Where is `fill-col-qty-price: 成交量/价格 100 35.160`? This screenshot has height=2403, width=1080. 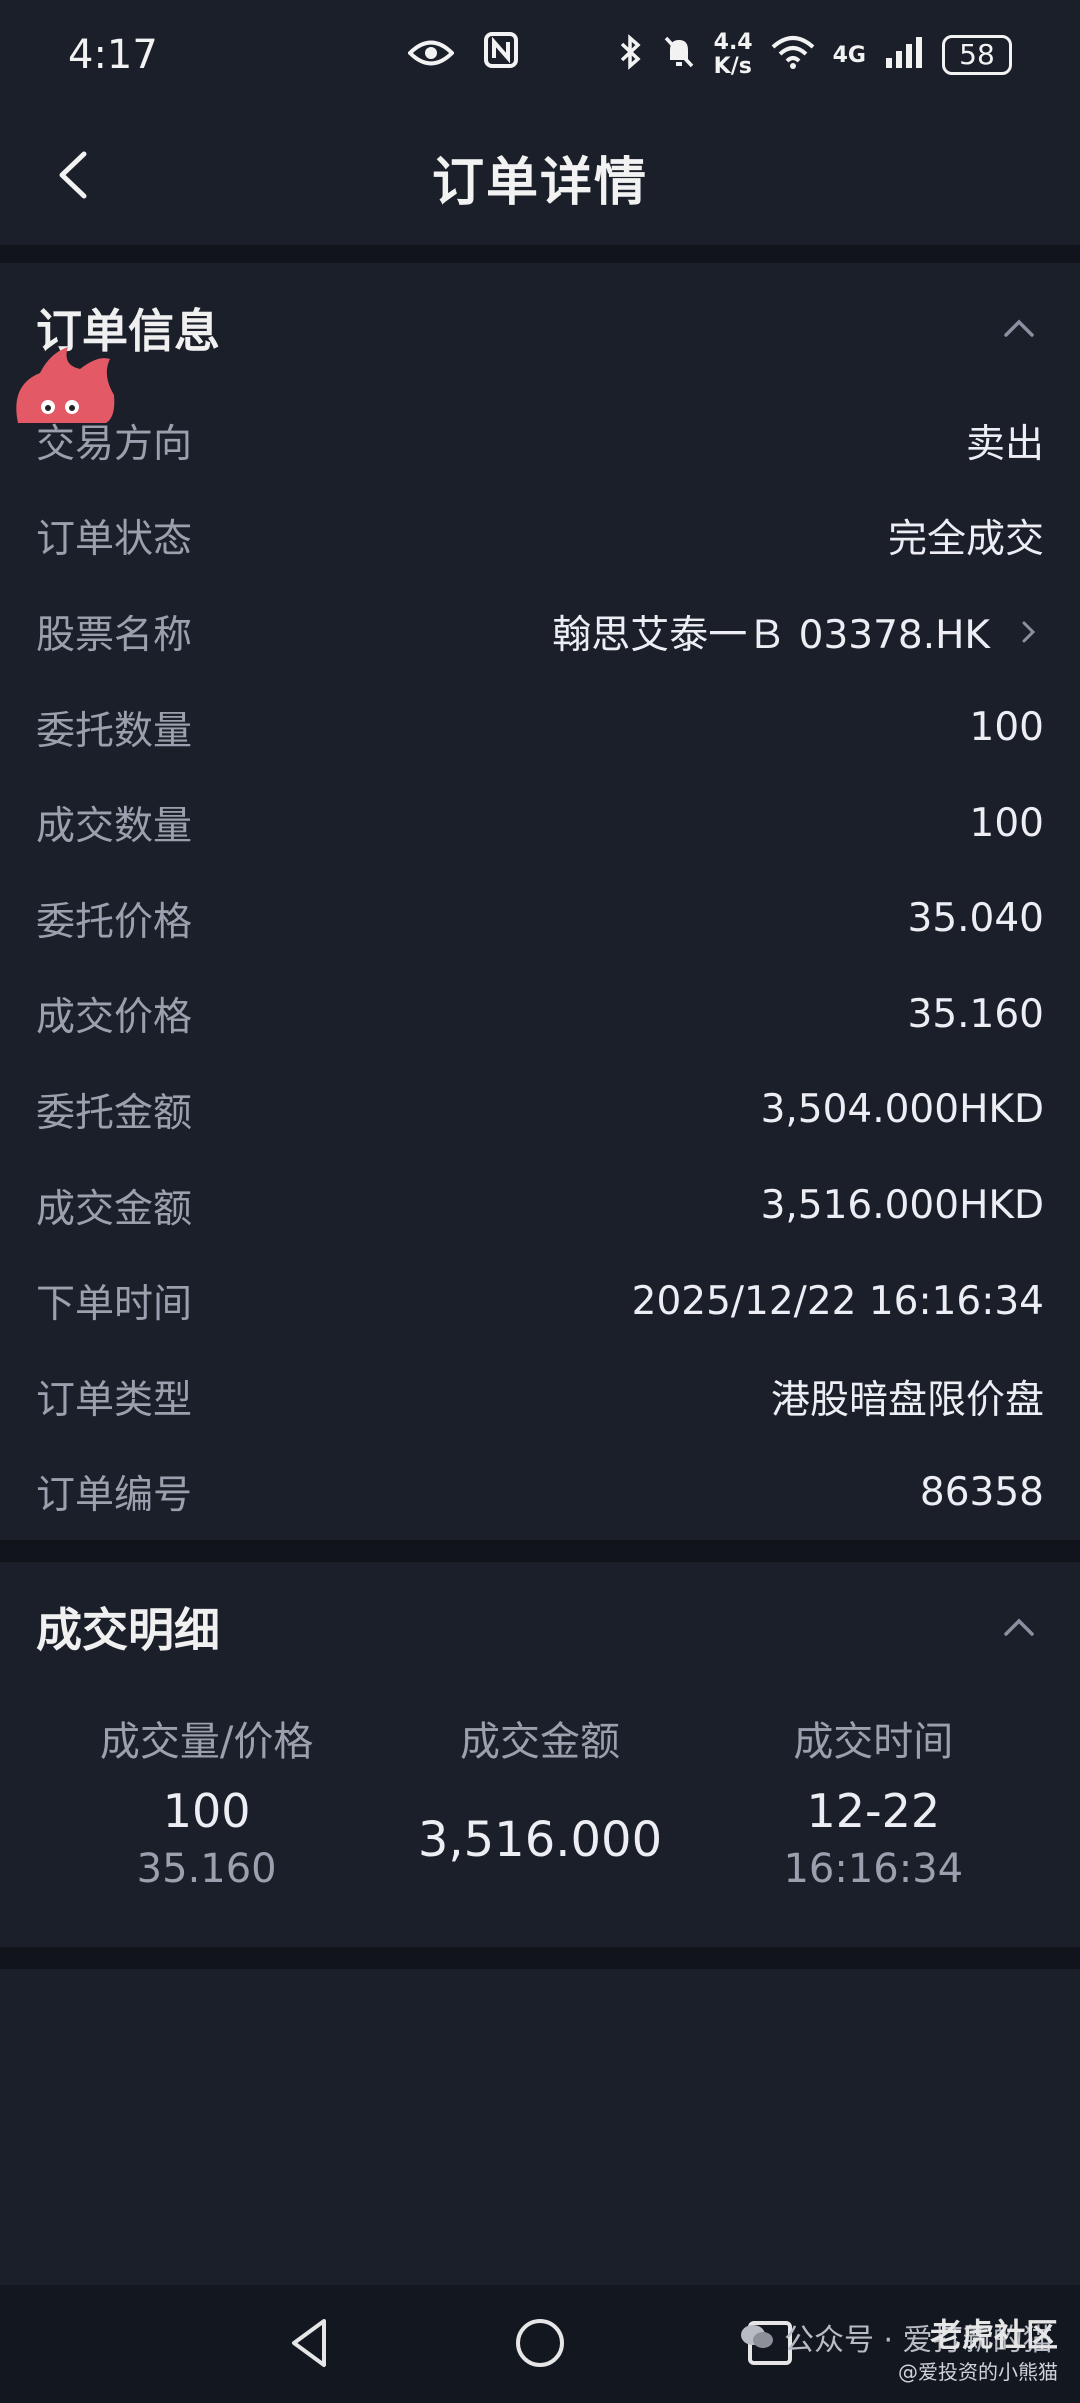
fill-col-qty-price: 成交量/价格 100 35.160 is located at coordinates (206, 1800).